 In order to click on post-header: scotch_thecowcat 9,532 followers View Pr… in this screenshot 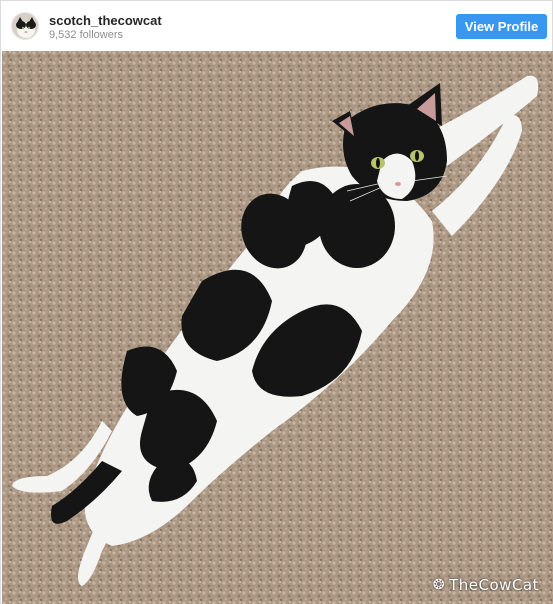, I will do `click(276, 26)`.